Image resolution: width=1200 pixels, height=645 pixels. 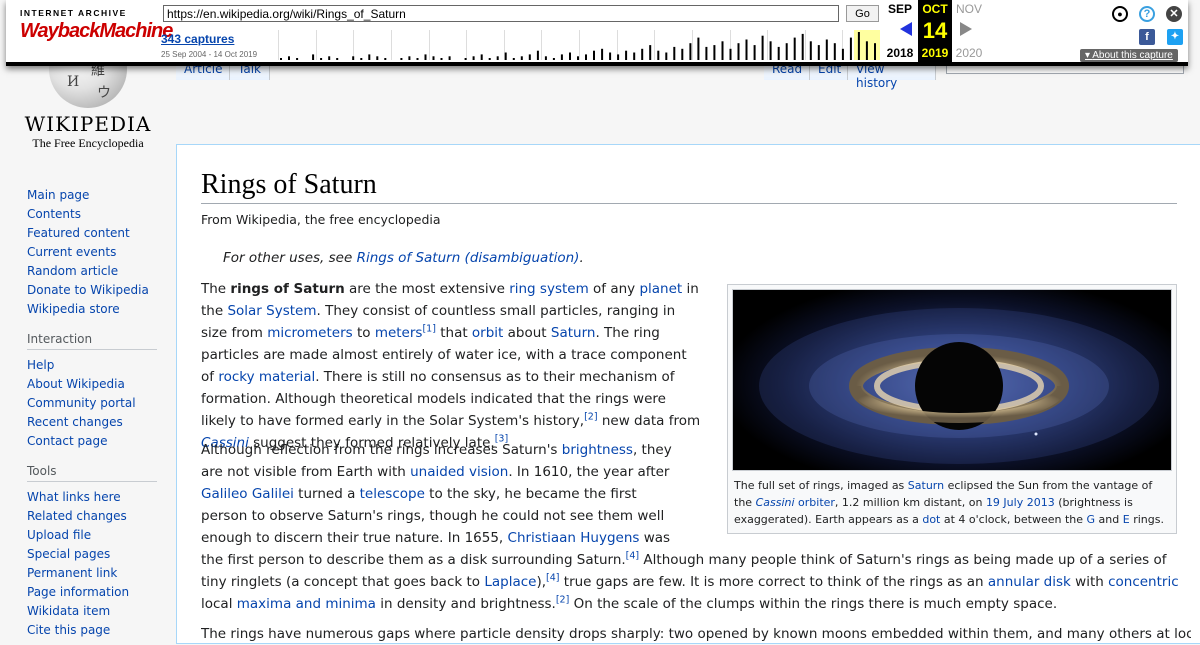 I want to click on hatnote-suffix: ., so click(x=581, y=258).